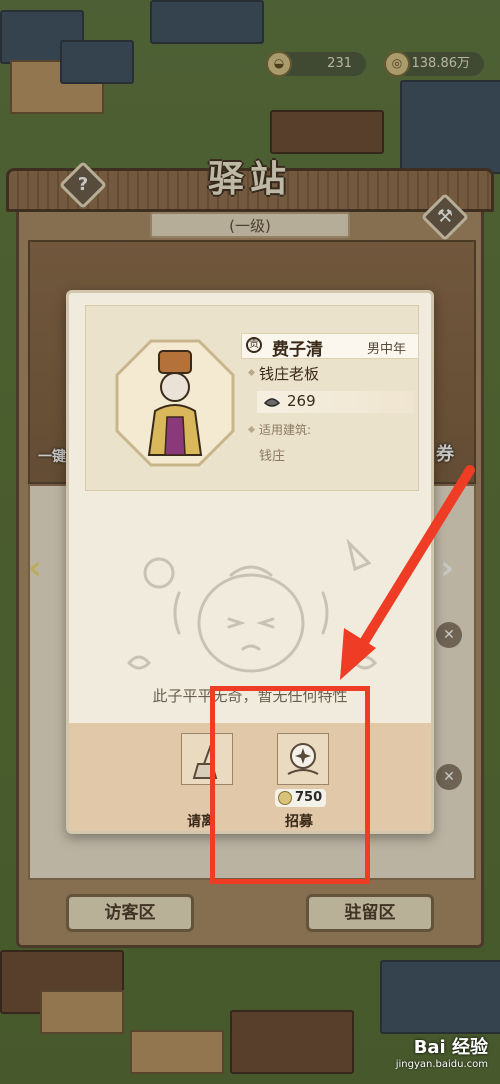  What do you see at coordinates (407, 572) in the screenshot?
I see `pointer-arrow-icon` at bounding box center [407, 572].